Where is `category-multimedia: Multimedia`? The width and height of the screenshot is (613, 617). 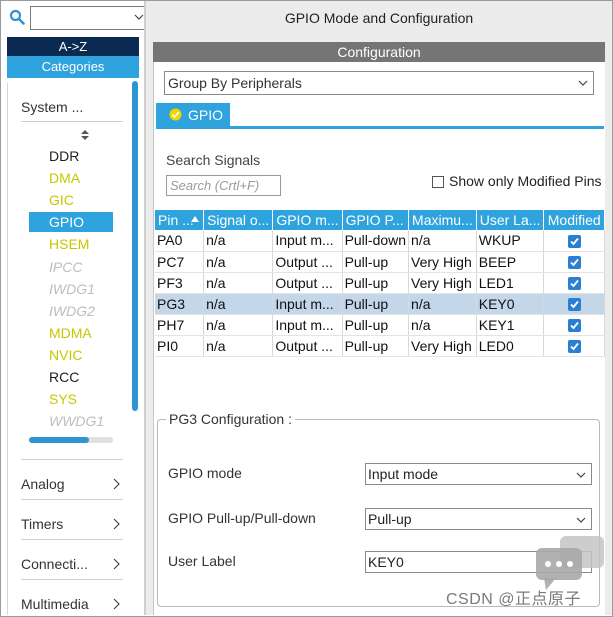 category-multimedia: Multimedia is located at coordinates (73, 604).